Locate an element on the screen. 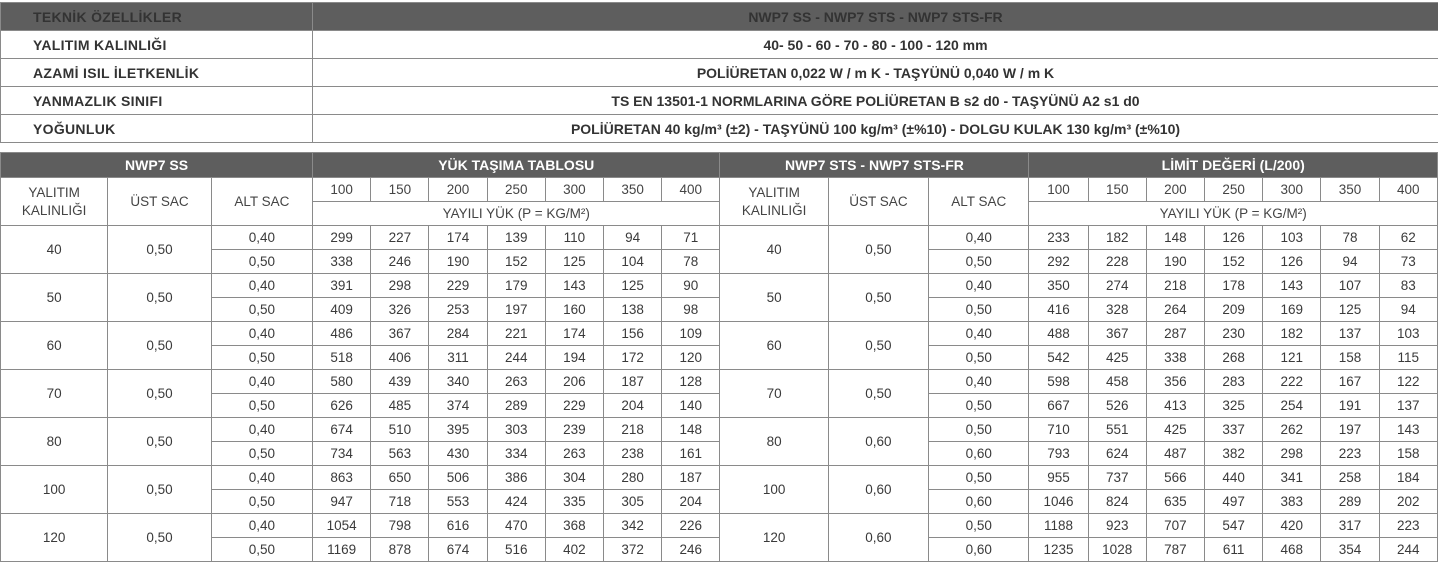 This screenshot has width=1438, height=564. right-value-cell: 182 is located at coordinates (1292, 333).